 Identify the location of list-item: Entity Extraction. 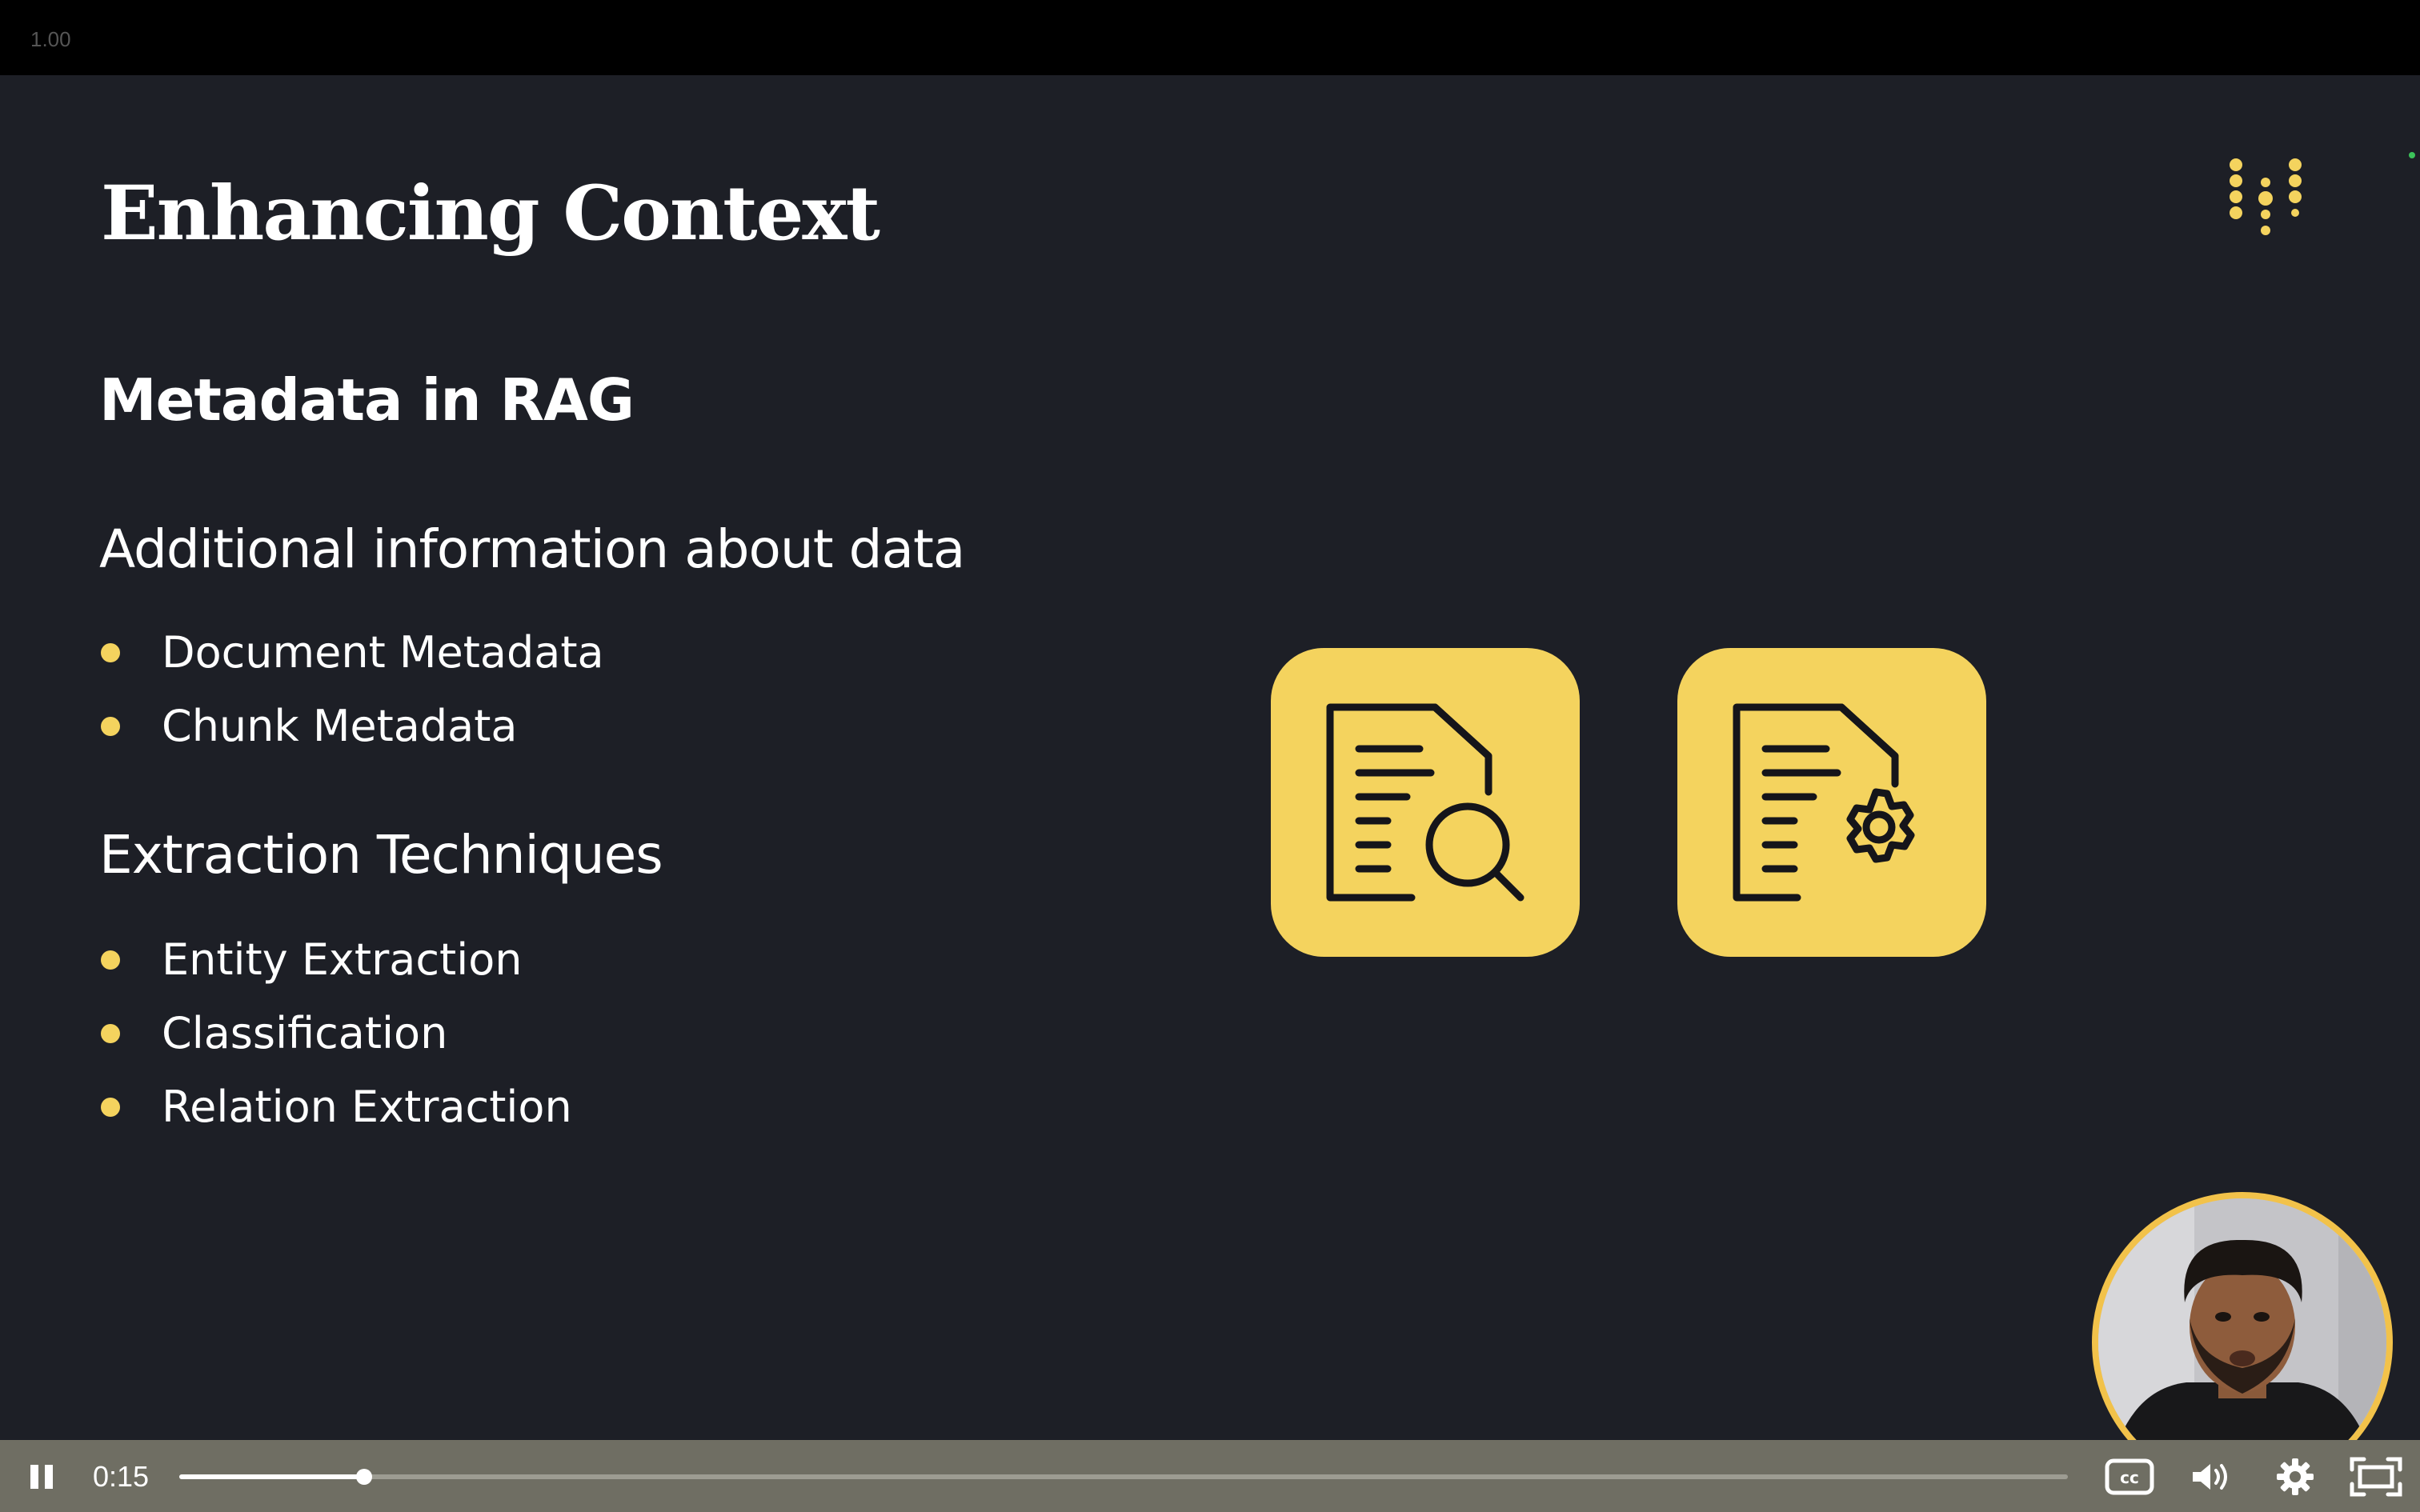
(335, 960).